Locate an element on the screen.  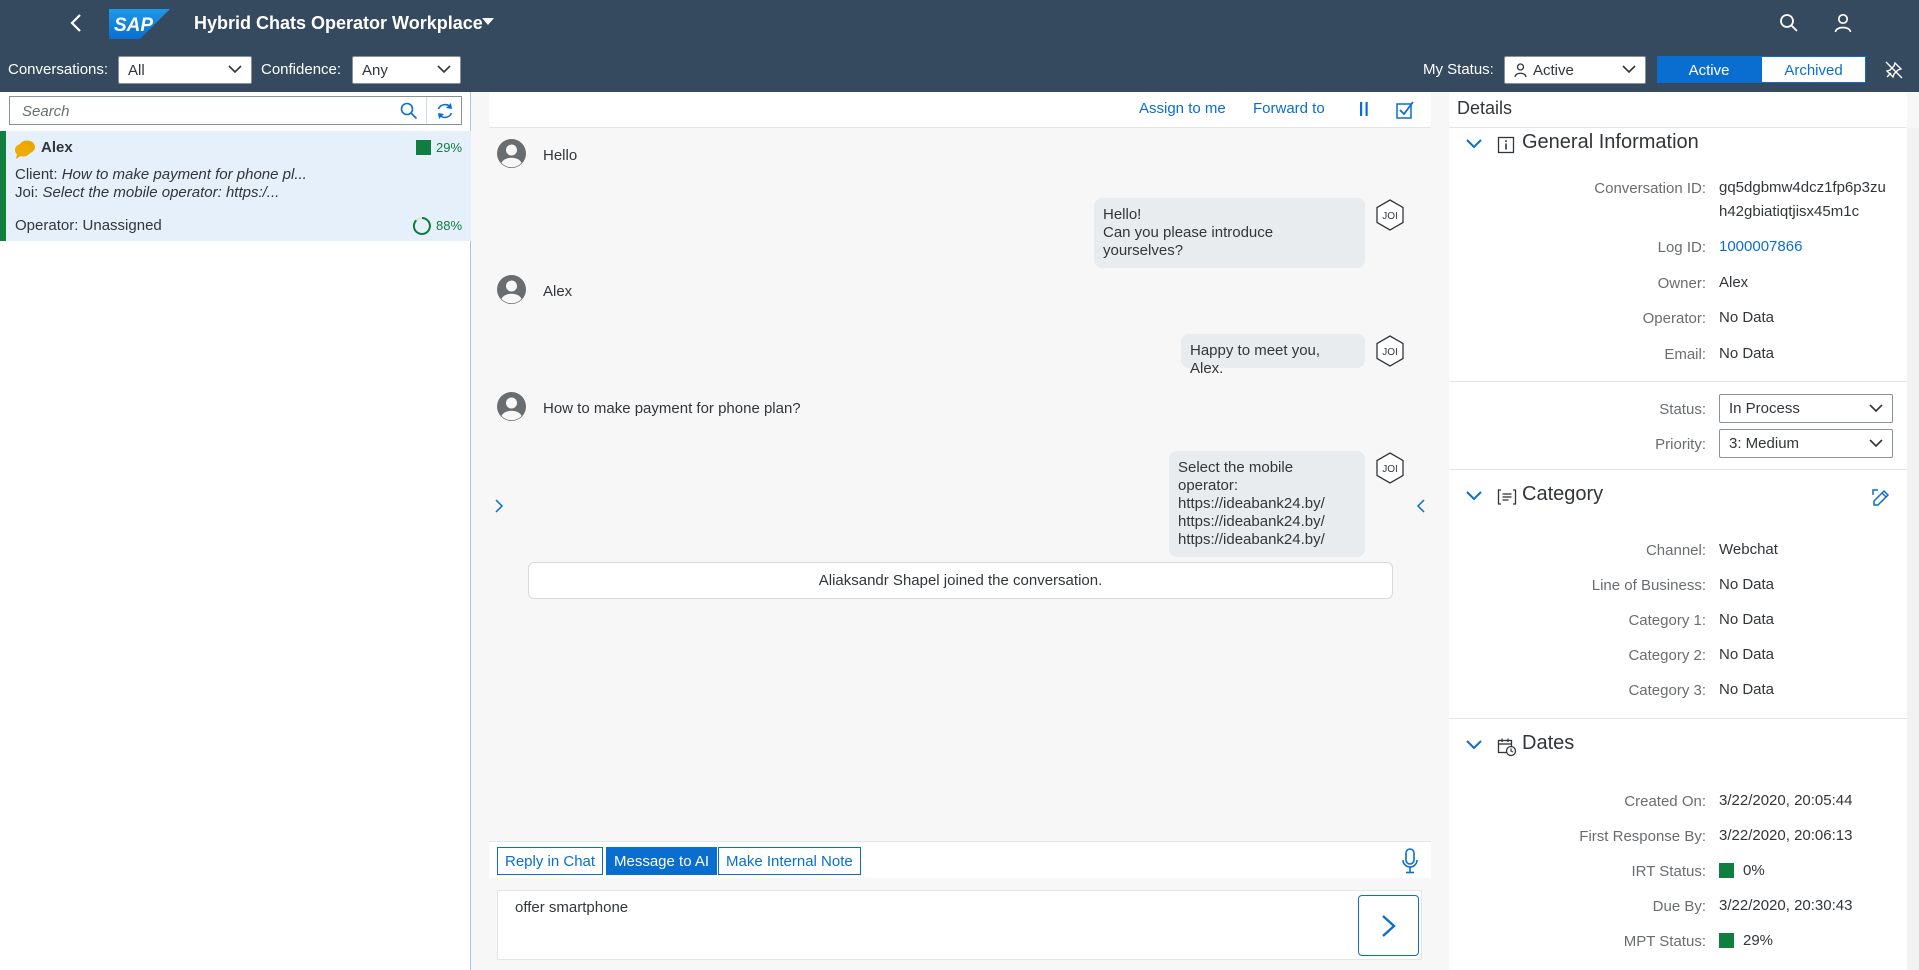
chat-toolbar: Assign to me Forward to is located at coordinates (960, 110).